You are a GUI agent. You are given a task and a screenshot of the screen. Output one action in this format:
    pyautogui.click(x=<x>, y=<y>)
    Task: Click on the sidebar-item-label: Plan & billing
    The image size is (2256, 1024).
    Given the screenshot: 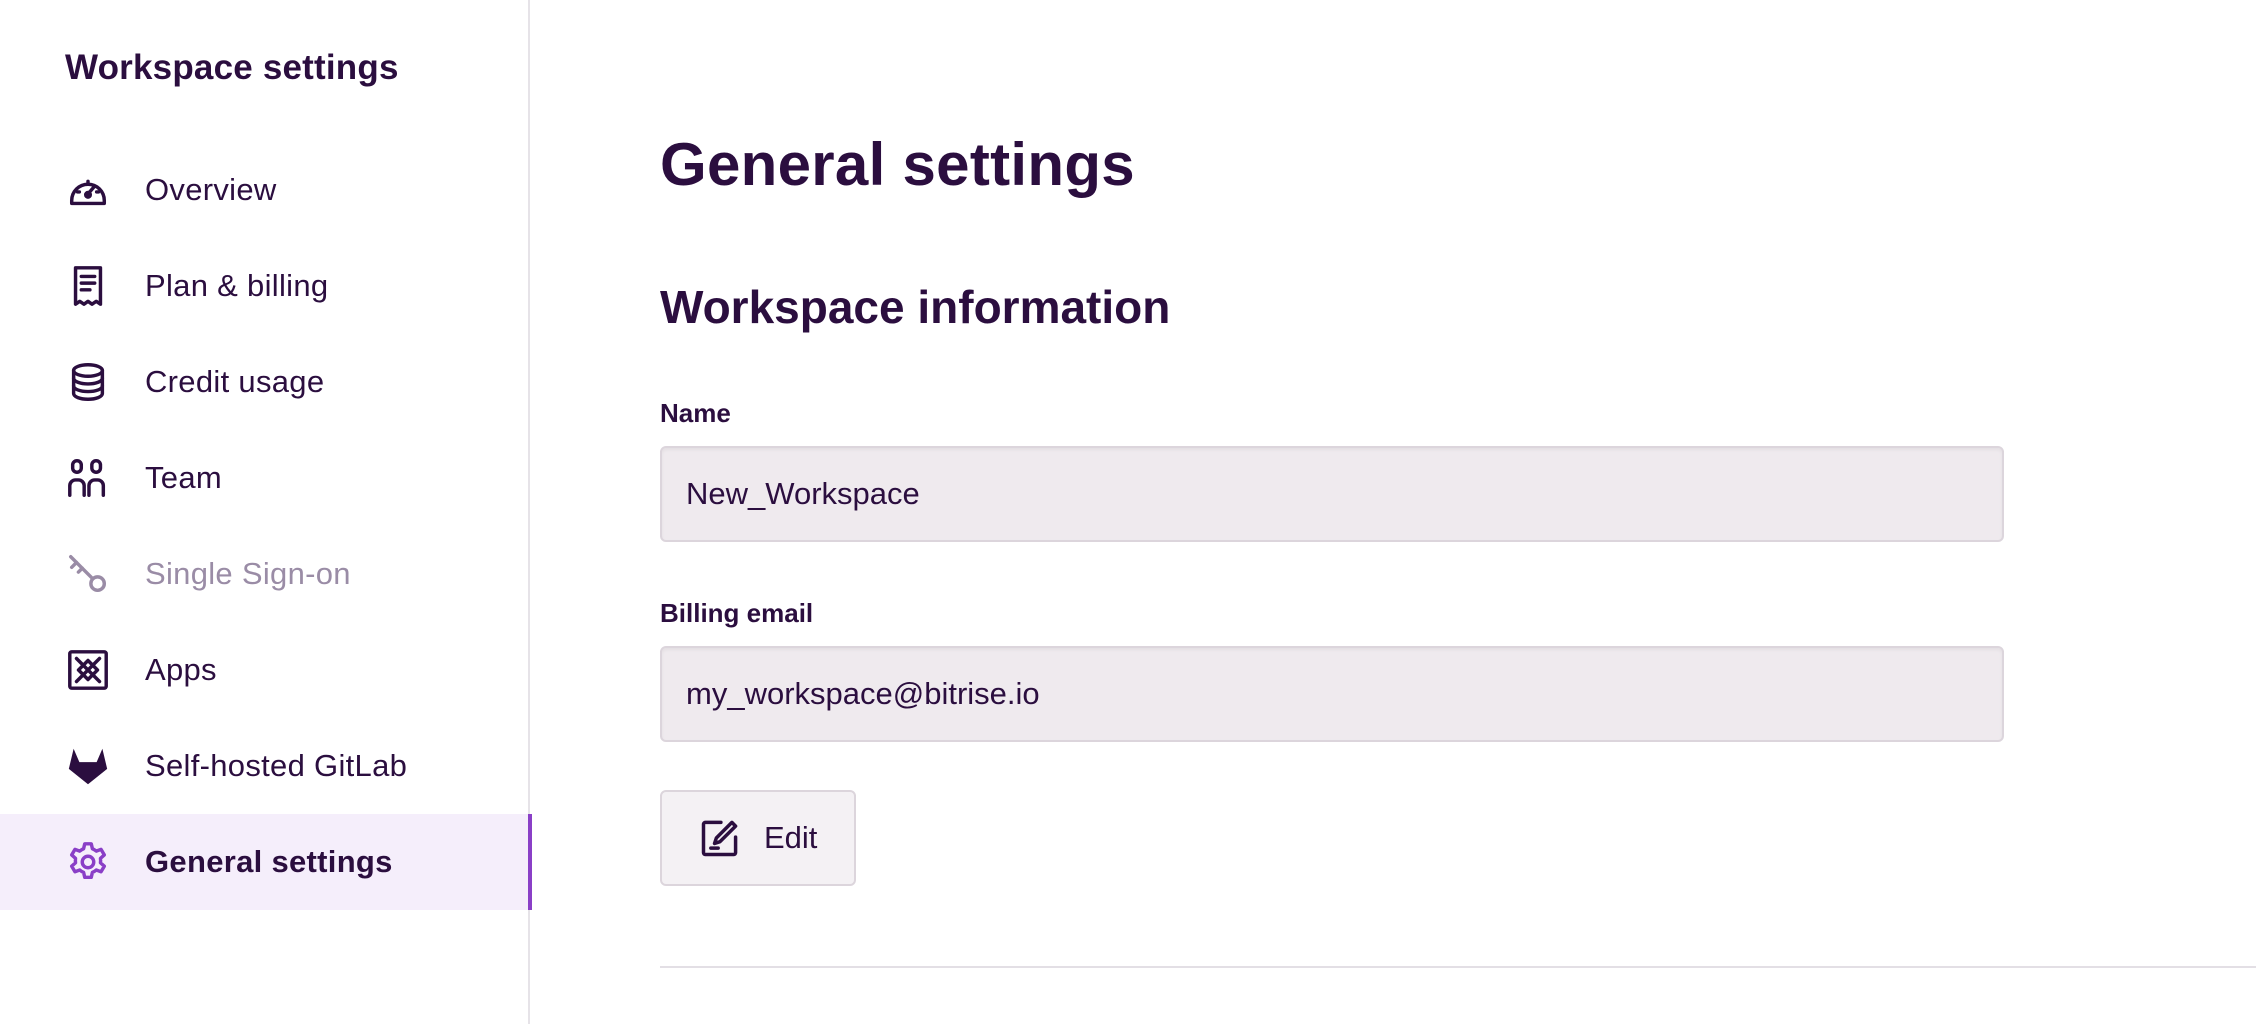 What is the action you would take?
    pyautogui.click(x=237, y=285)
    